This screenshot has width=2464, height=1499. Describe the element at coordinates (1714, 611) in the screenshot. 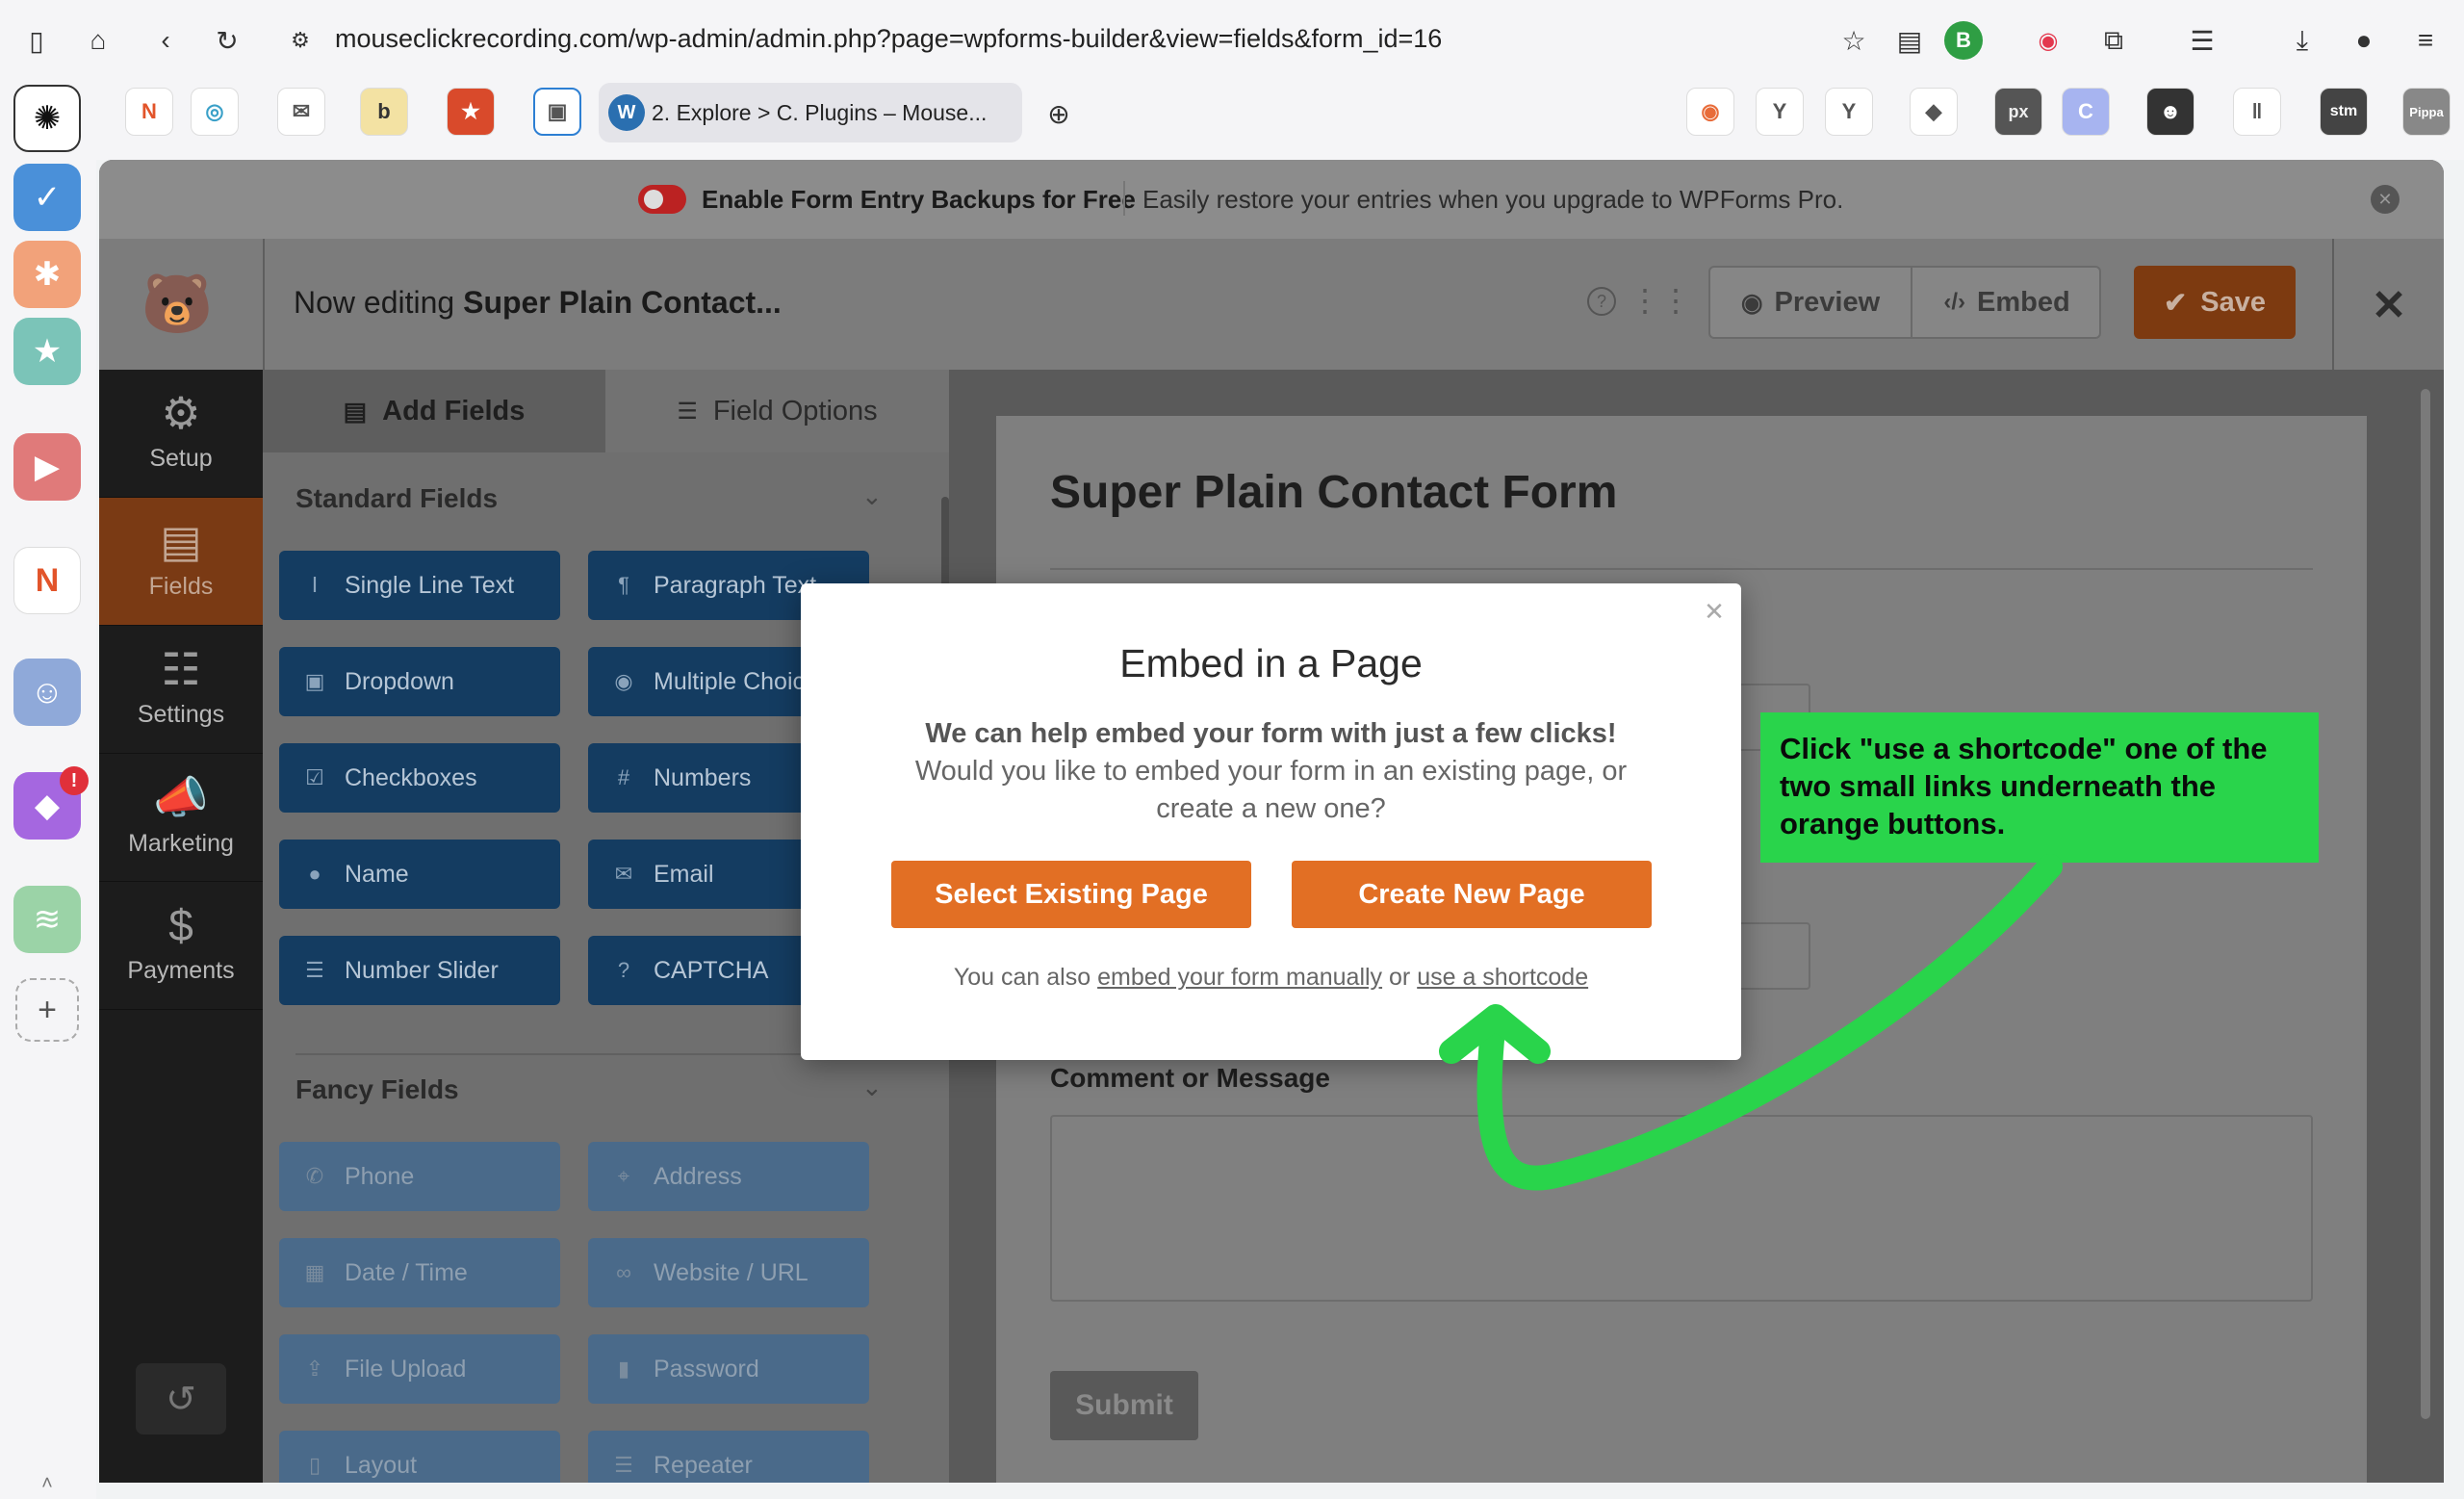

I see `modal-close-icon: ✕` at that location.